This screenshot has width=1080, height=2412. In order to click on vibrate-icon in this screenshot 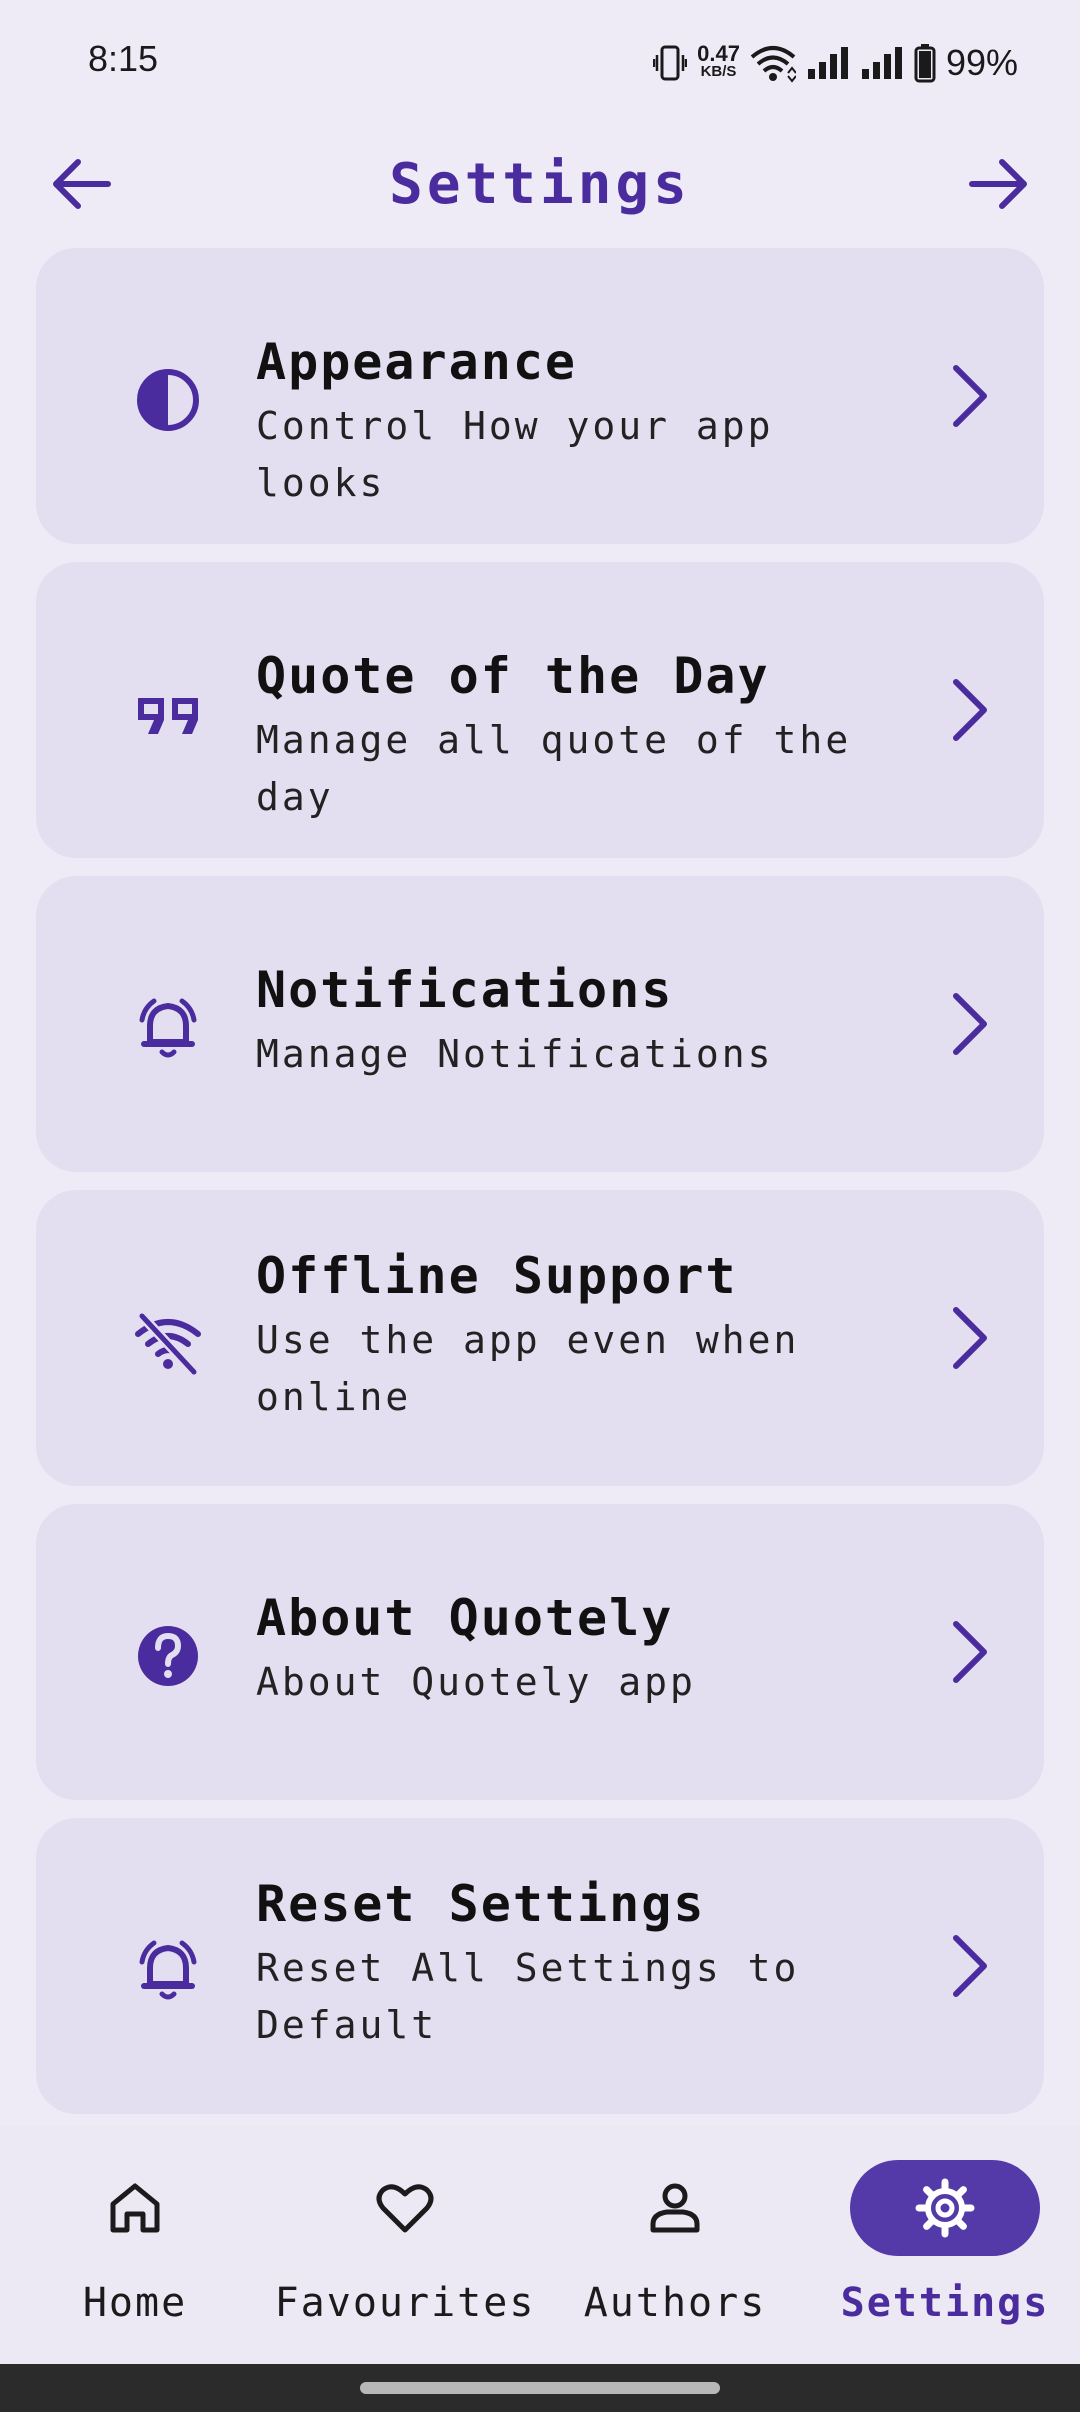, I will do `click(670, 63)`.